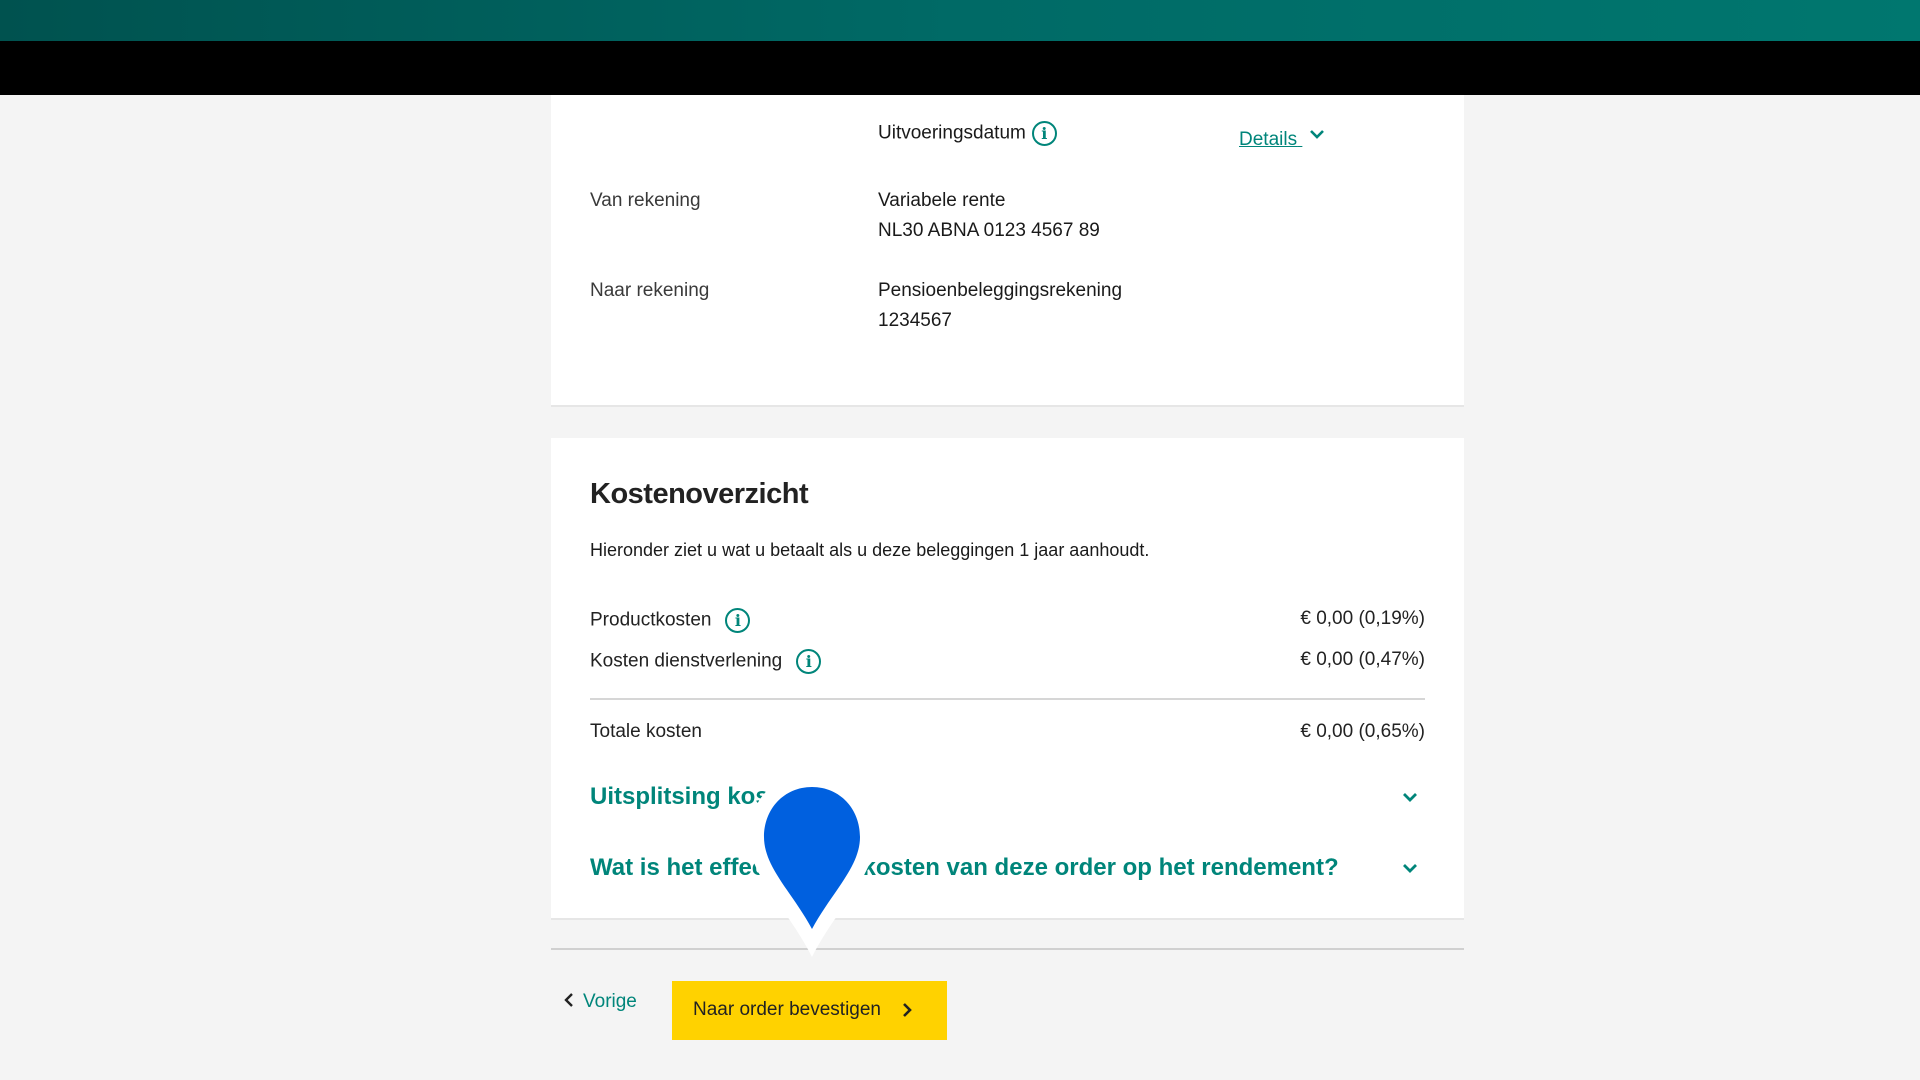 Image resolution: width=1920 pixels, height=1080 pixels. I want to click on execution-date-row: Uitvoeringsdatum i, so click(967, 133).